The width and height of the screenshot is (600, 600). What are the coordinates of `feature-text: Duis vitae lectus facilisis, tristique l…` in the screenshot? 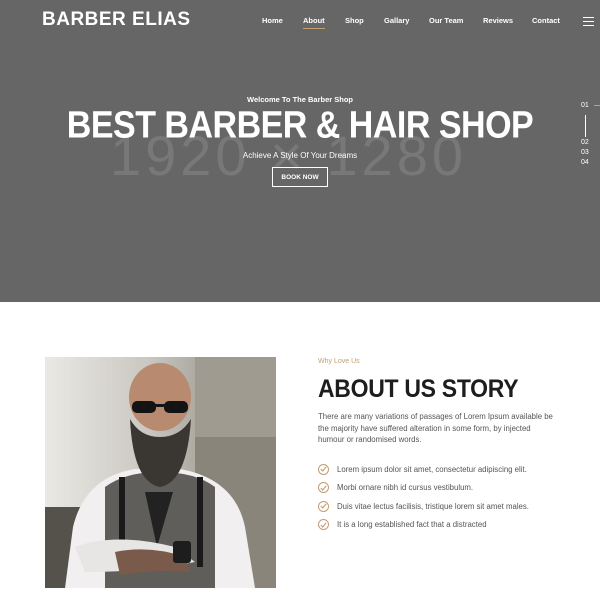 It's located at (433, 506).